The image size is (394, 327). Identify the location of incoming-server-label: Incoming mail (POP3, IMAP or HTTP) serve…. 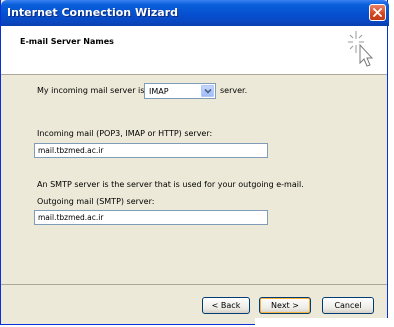
(125, 133).